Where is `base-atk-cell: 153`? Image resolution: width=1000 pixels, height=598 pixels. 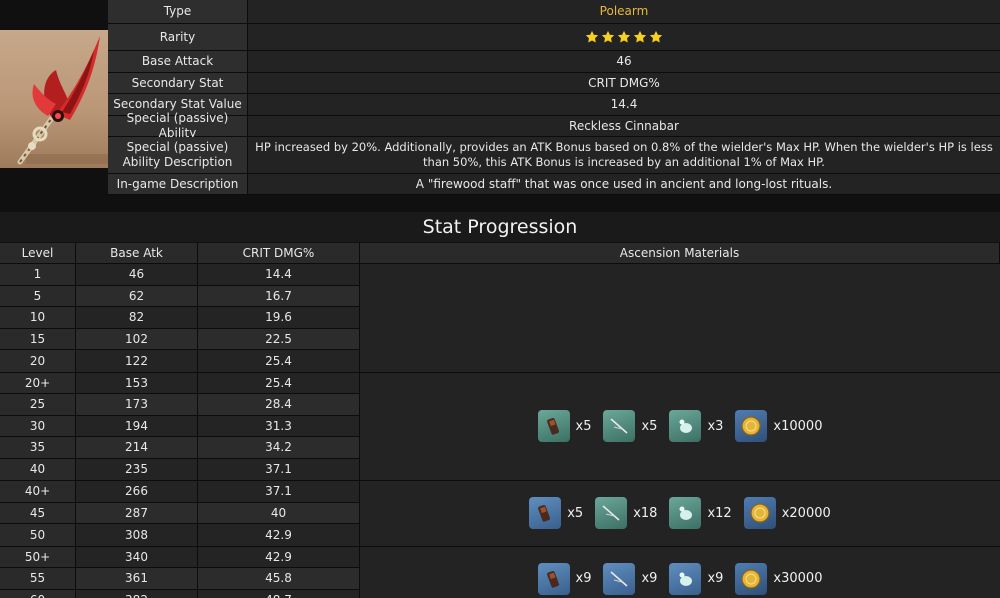 base-atk-cell: 153 is located at coordinates (137, 382).